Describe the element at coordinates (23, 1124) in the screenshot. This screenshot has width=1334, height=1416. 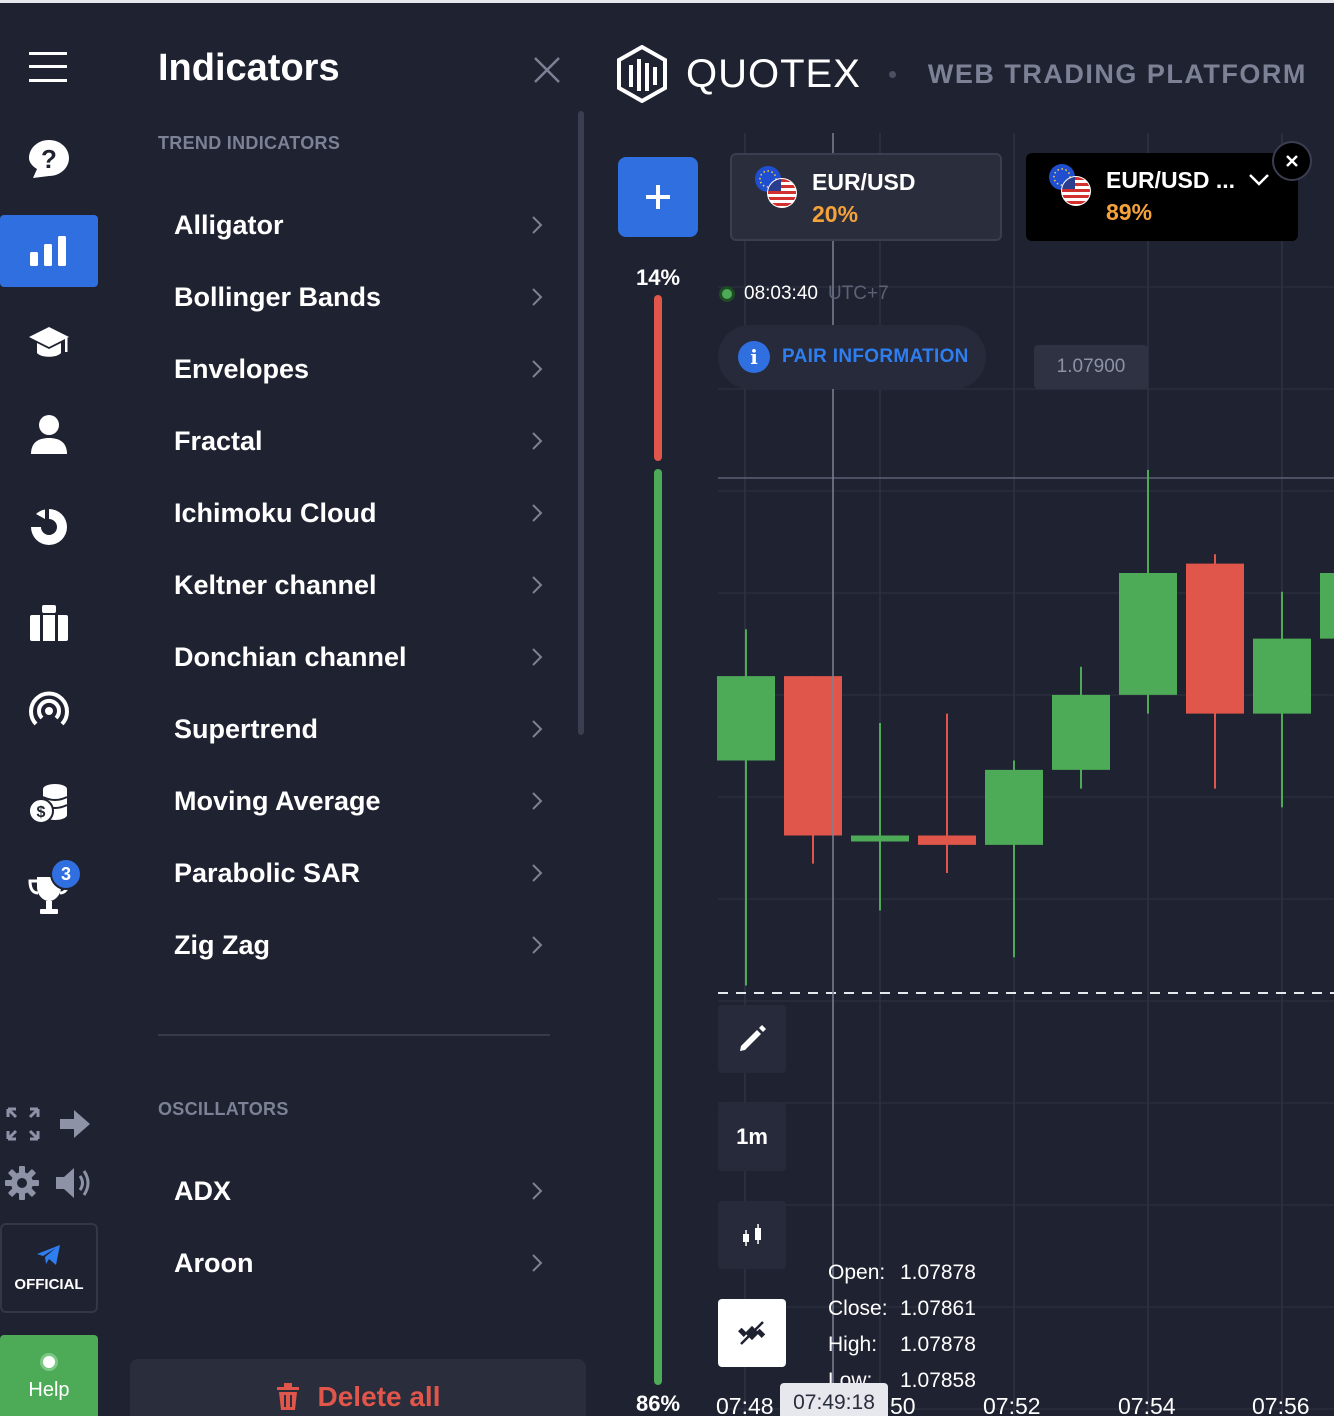
I see `fullscreen-icon` at that location.